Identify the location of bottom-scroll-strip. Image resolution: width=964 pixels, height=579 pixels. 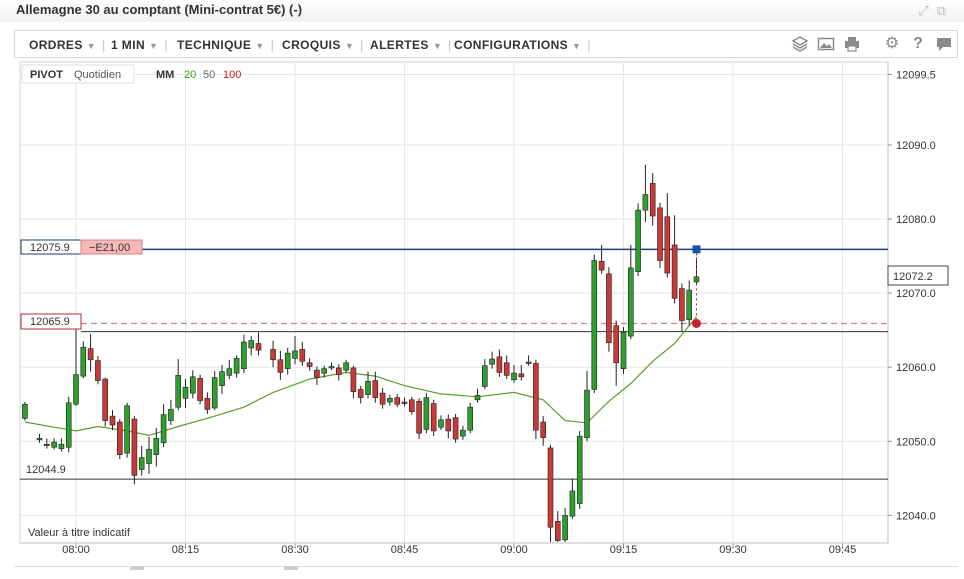
(486, 570).